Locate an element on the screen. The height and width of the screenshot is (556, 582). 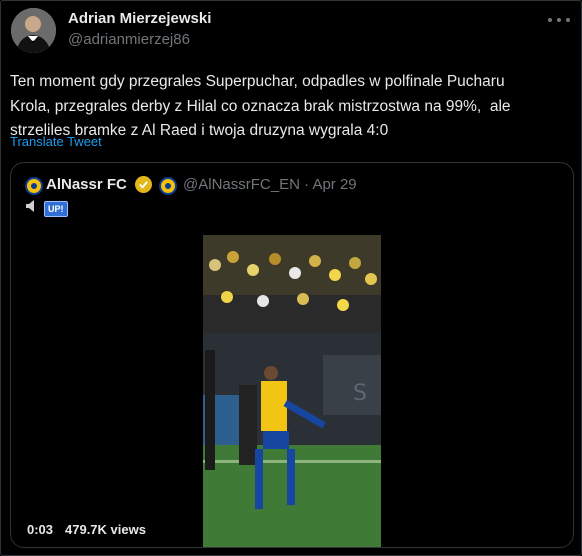
quoted-author-name: AlNassr FC is located at coordinates (86, 184).